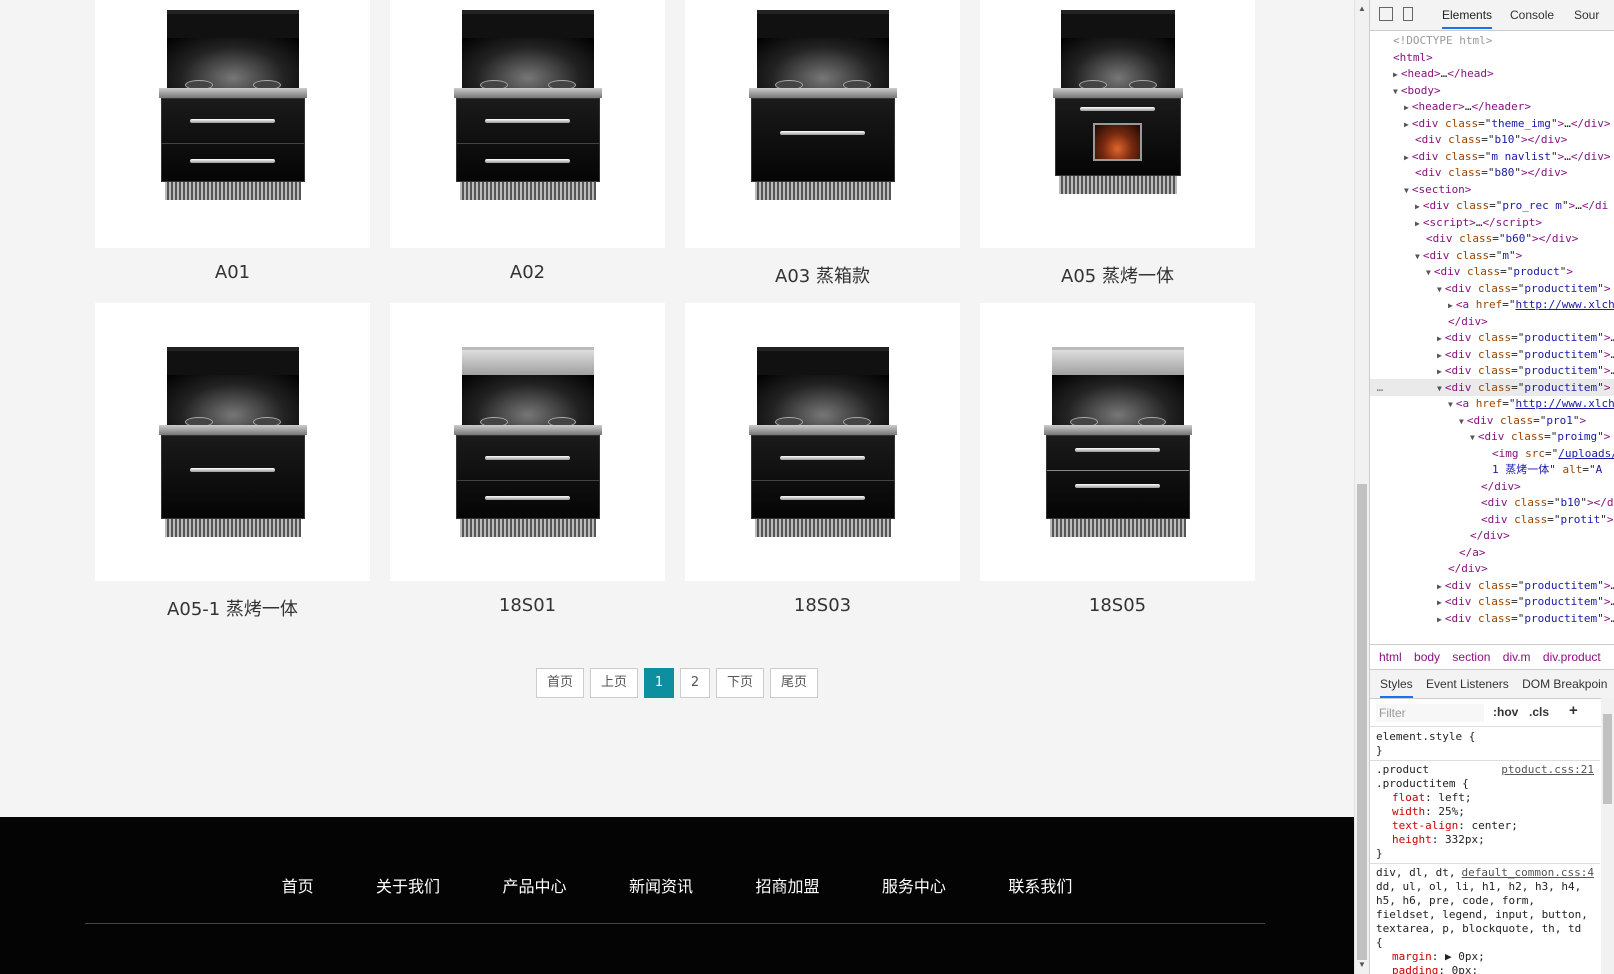  What do you see at coordinates (1485, 957) in the screenshot?
I see `css-property: margin: ▶ 0px;` at bounding box center [1485, 957].